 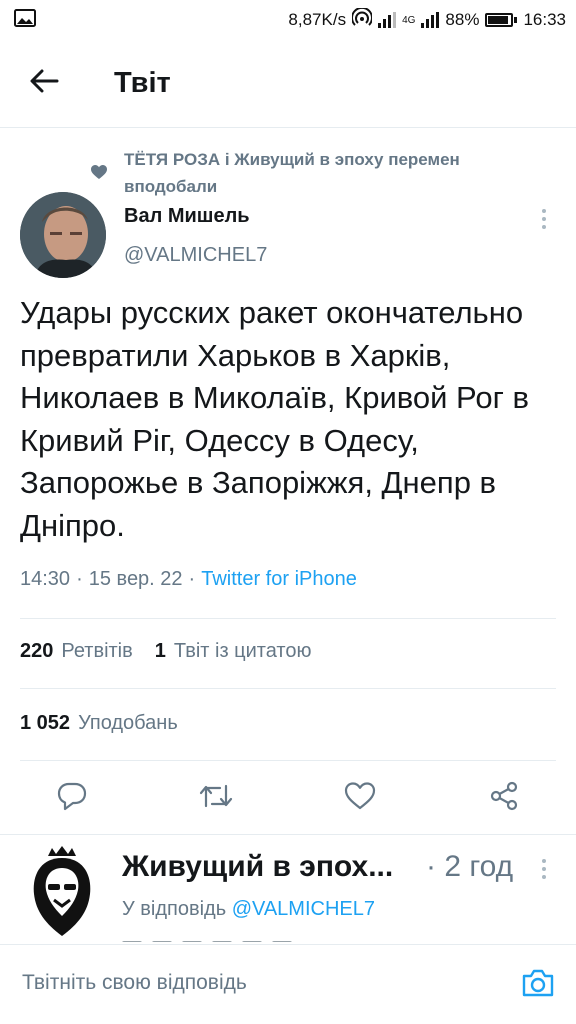 I want to click on heart-icon, so click(x=99, y=174).